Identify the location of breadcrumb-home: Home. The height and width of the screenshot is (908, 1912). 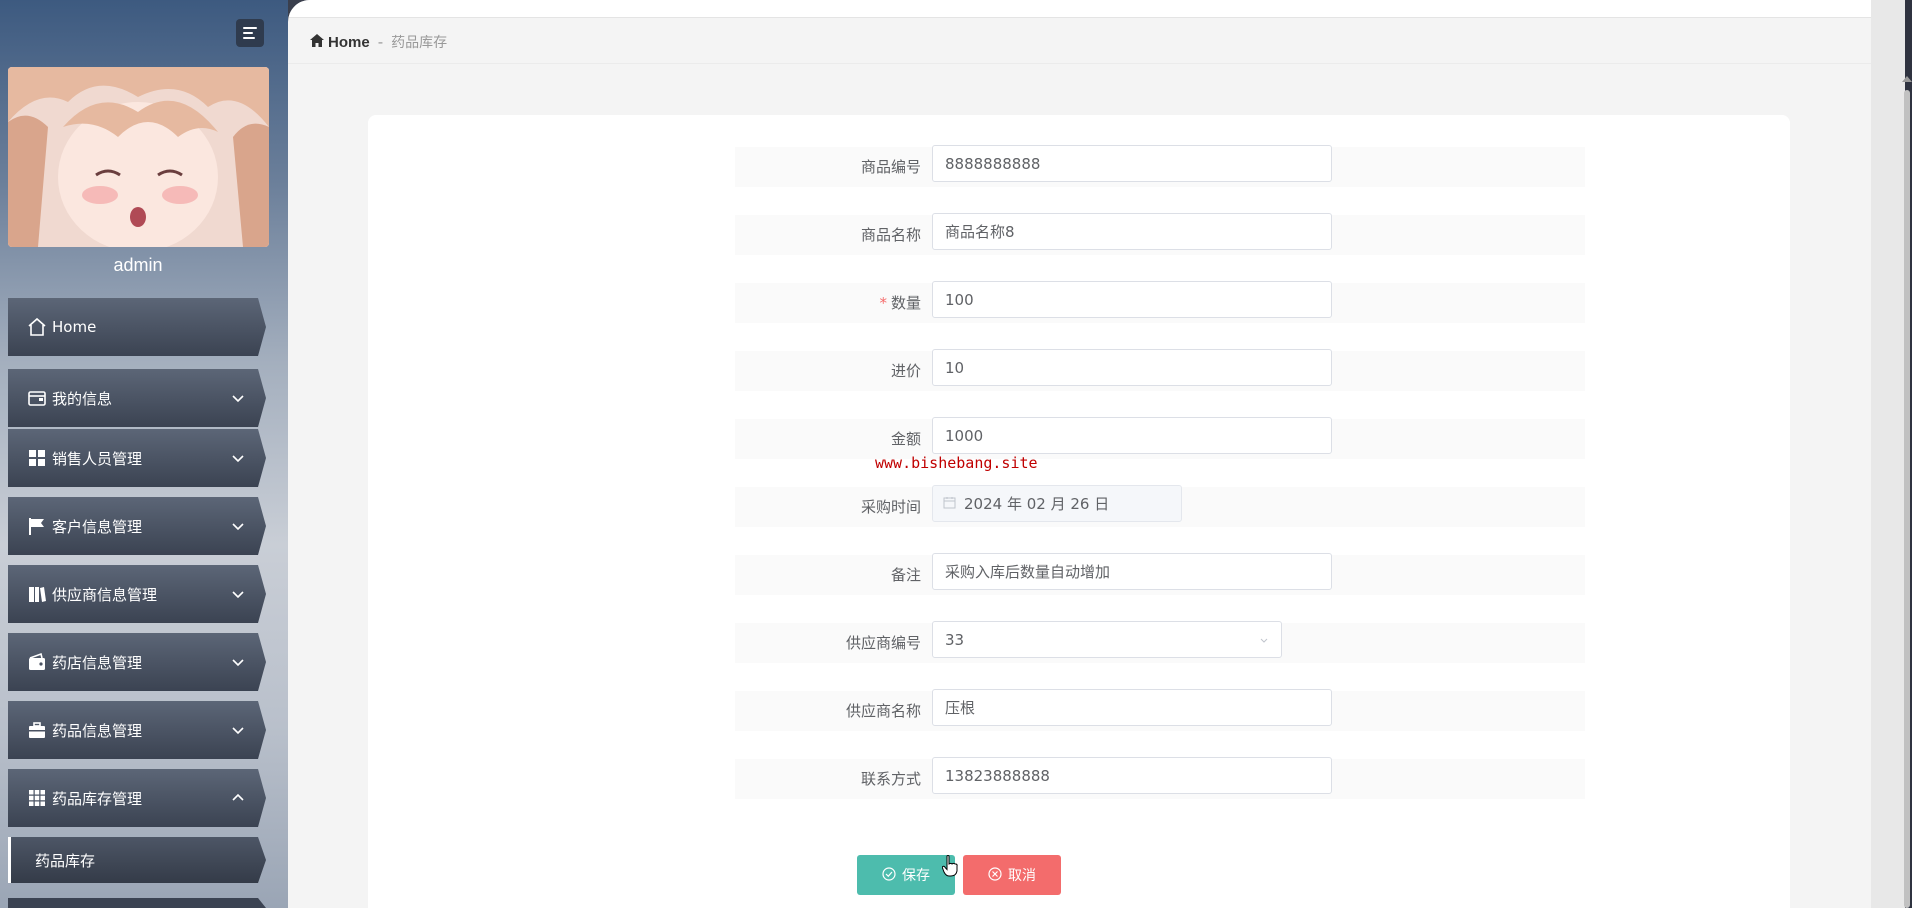
(340, 42).